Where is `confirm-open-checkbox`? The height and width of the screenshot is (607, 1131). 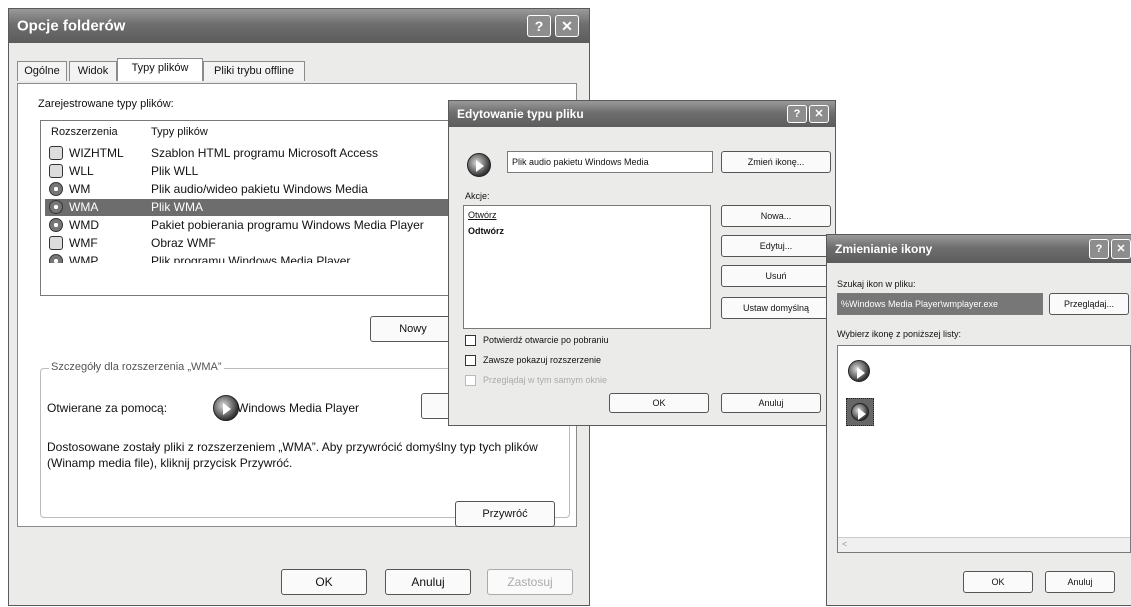
confirm-open-checkbox is located at coordinates (470, 340).